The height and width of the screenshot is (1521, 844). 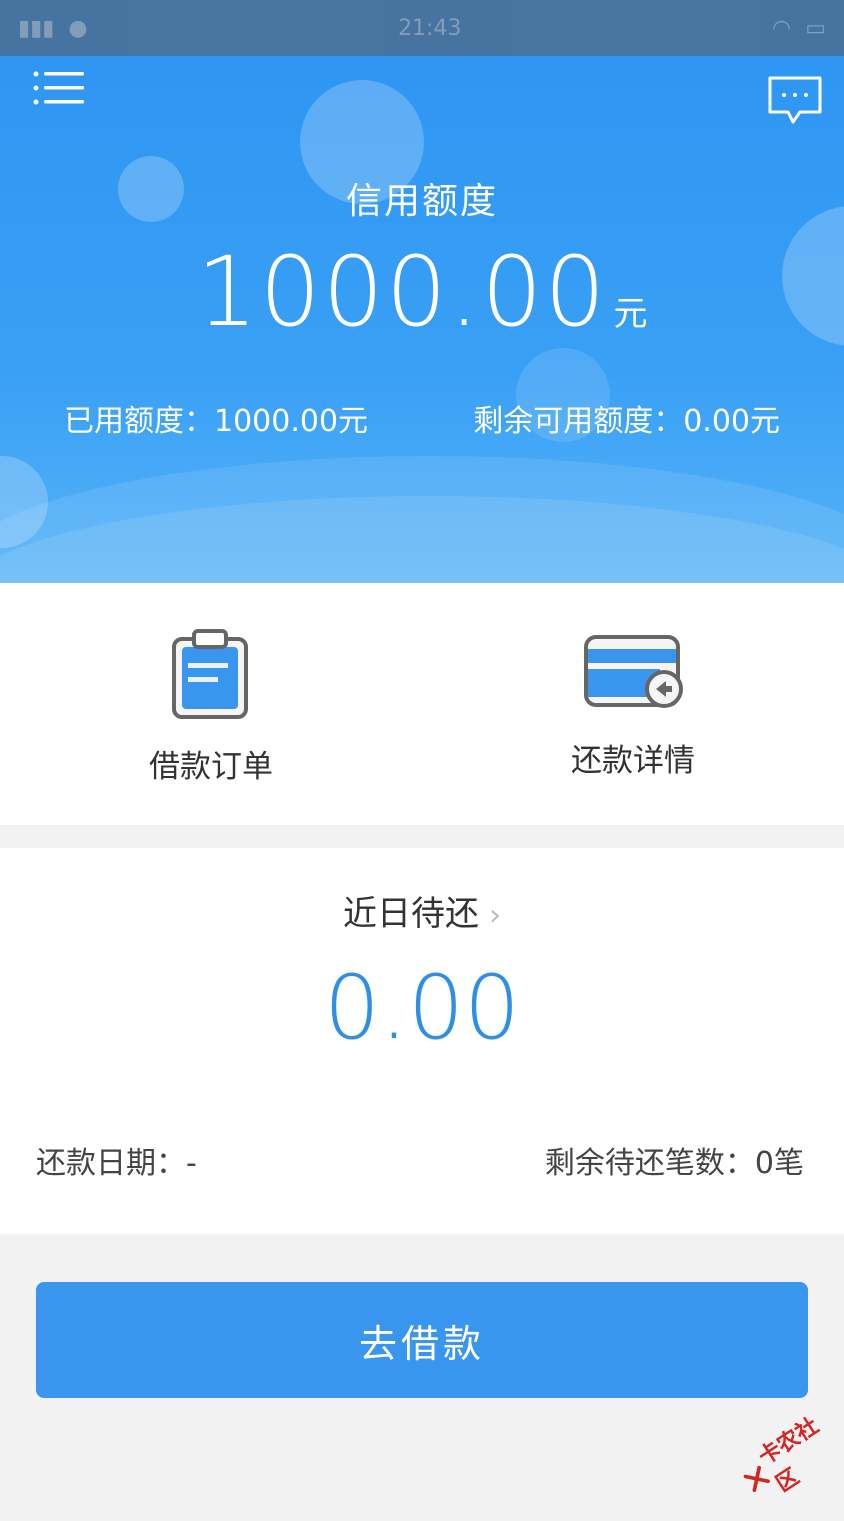 What do you see at coordinates (626, 421) in the screenshot?
I see `remaining-credit: 剩余可用额度：0.00元` at bounding box center [626, 421].